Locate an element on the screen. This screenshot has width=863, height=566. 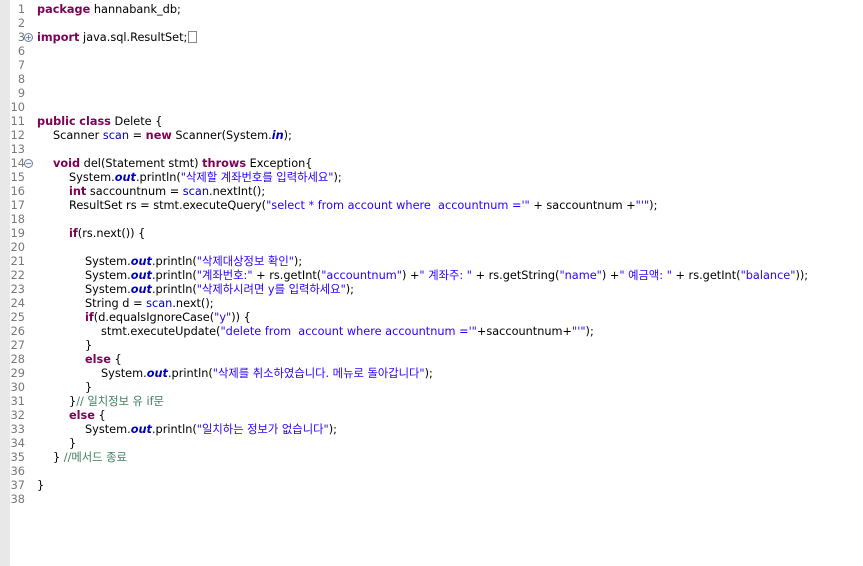
code-text: System.out.println("삭제할 계좌번호를 입력하세요"); is located at coordinates (205, 178).